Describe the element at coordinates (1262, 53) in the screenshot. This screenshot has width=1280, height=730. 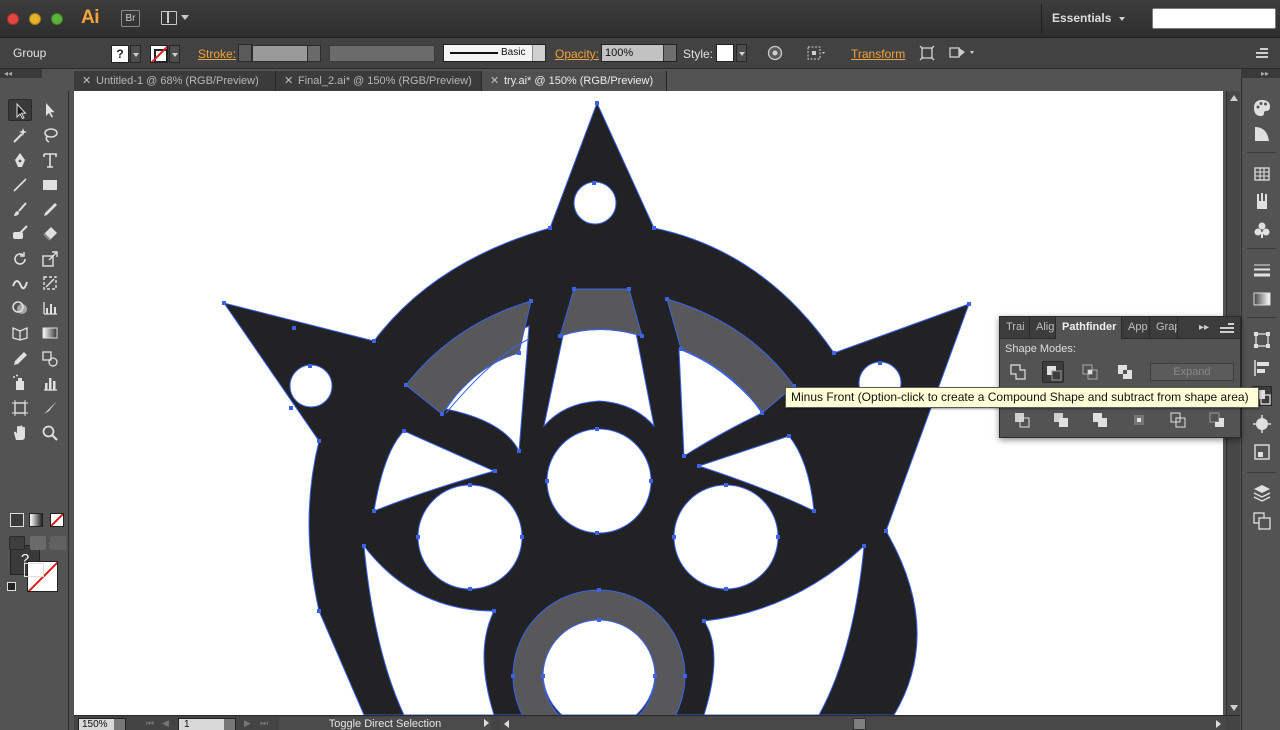
I see `control-bar-menu-icon` at that location.